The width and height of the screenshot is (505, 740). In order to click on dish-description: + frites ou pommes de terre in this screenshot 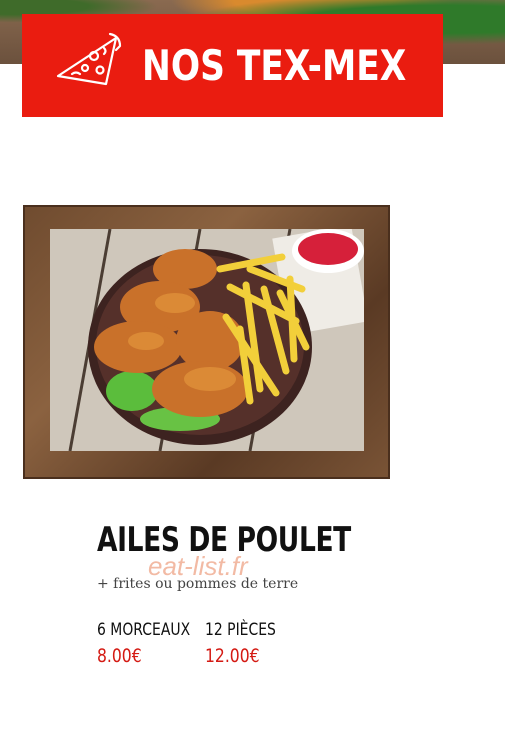, I will do `click(198, 584)`.